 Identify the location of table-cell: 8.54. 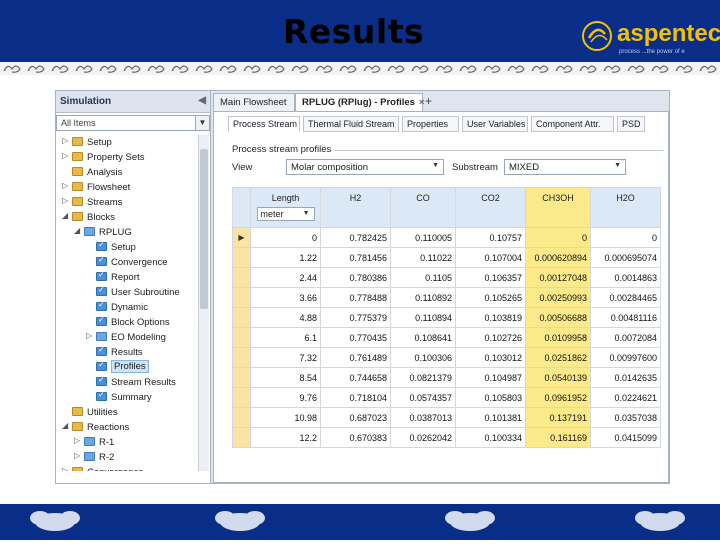
(285, 377).